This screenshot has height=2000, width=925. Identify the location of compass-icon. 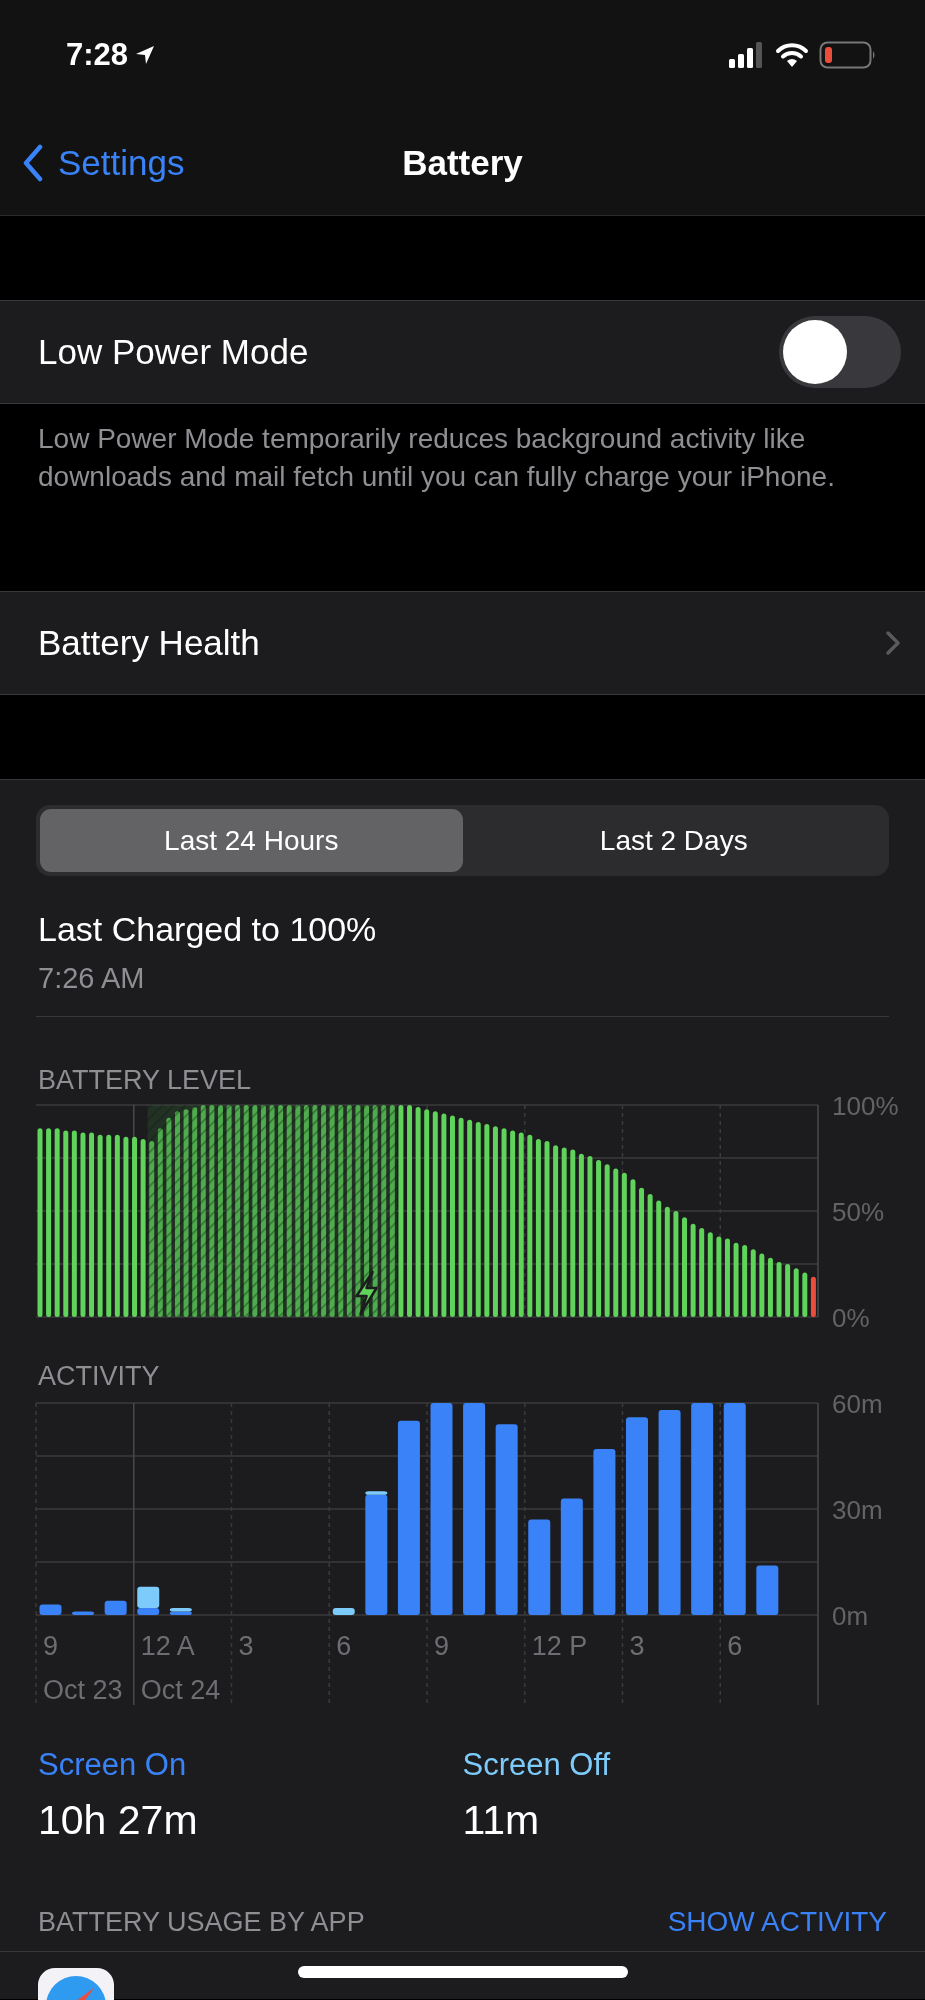
(76, 1984).